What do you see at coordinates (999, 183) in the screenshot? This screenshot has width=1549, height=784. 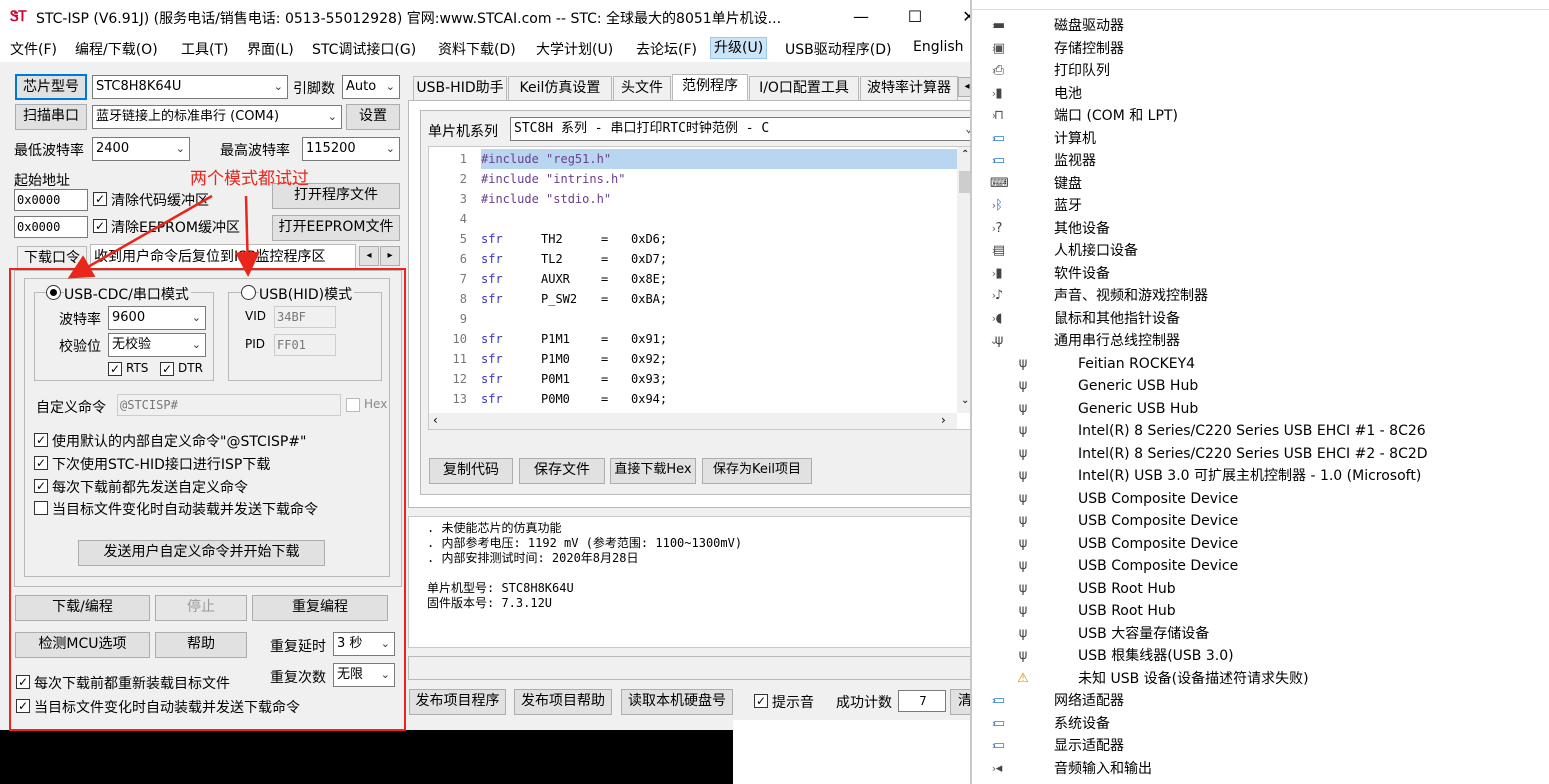 I see `keyboard-icon: ⌨` at bounding box center [999, 183].